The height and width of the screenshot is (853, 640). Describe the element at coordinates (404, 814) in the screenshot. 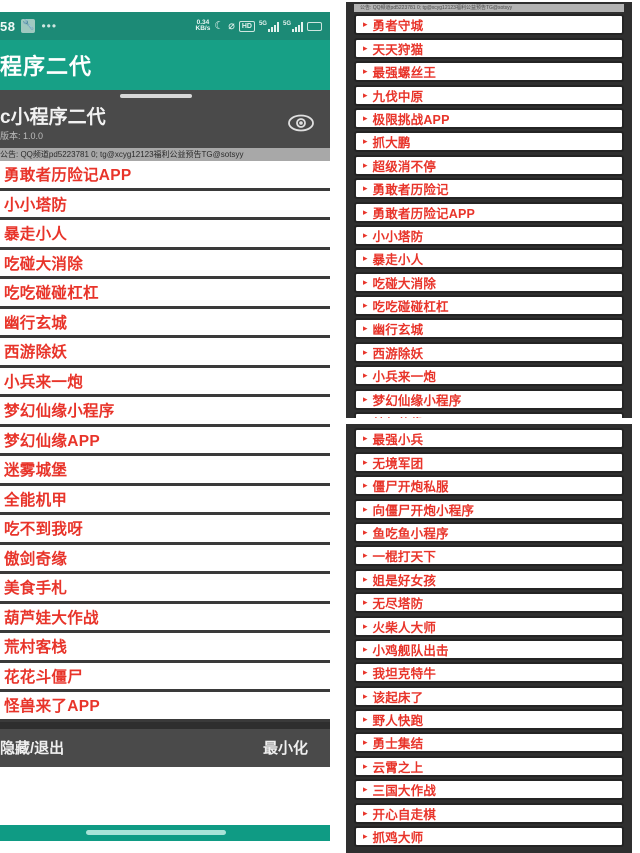

I see `list-item-label: 开心自走棋` at that location.